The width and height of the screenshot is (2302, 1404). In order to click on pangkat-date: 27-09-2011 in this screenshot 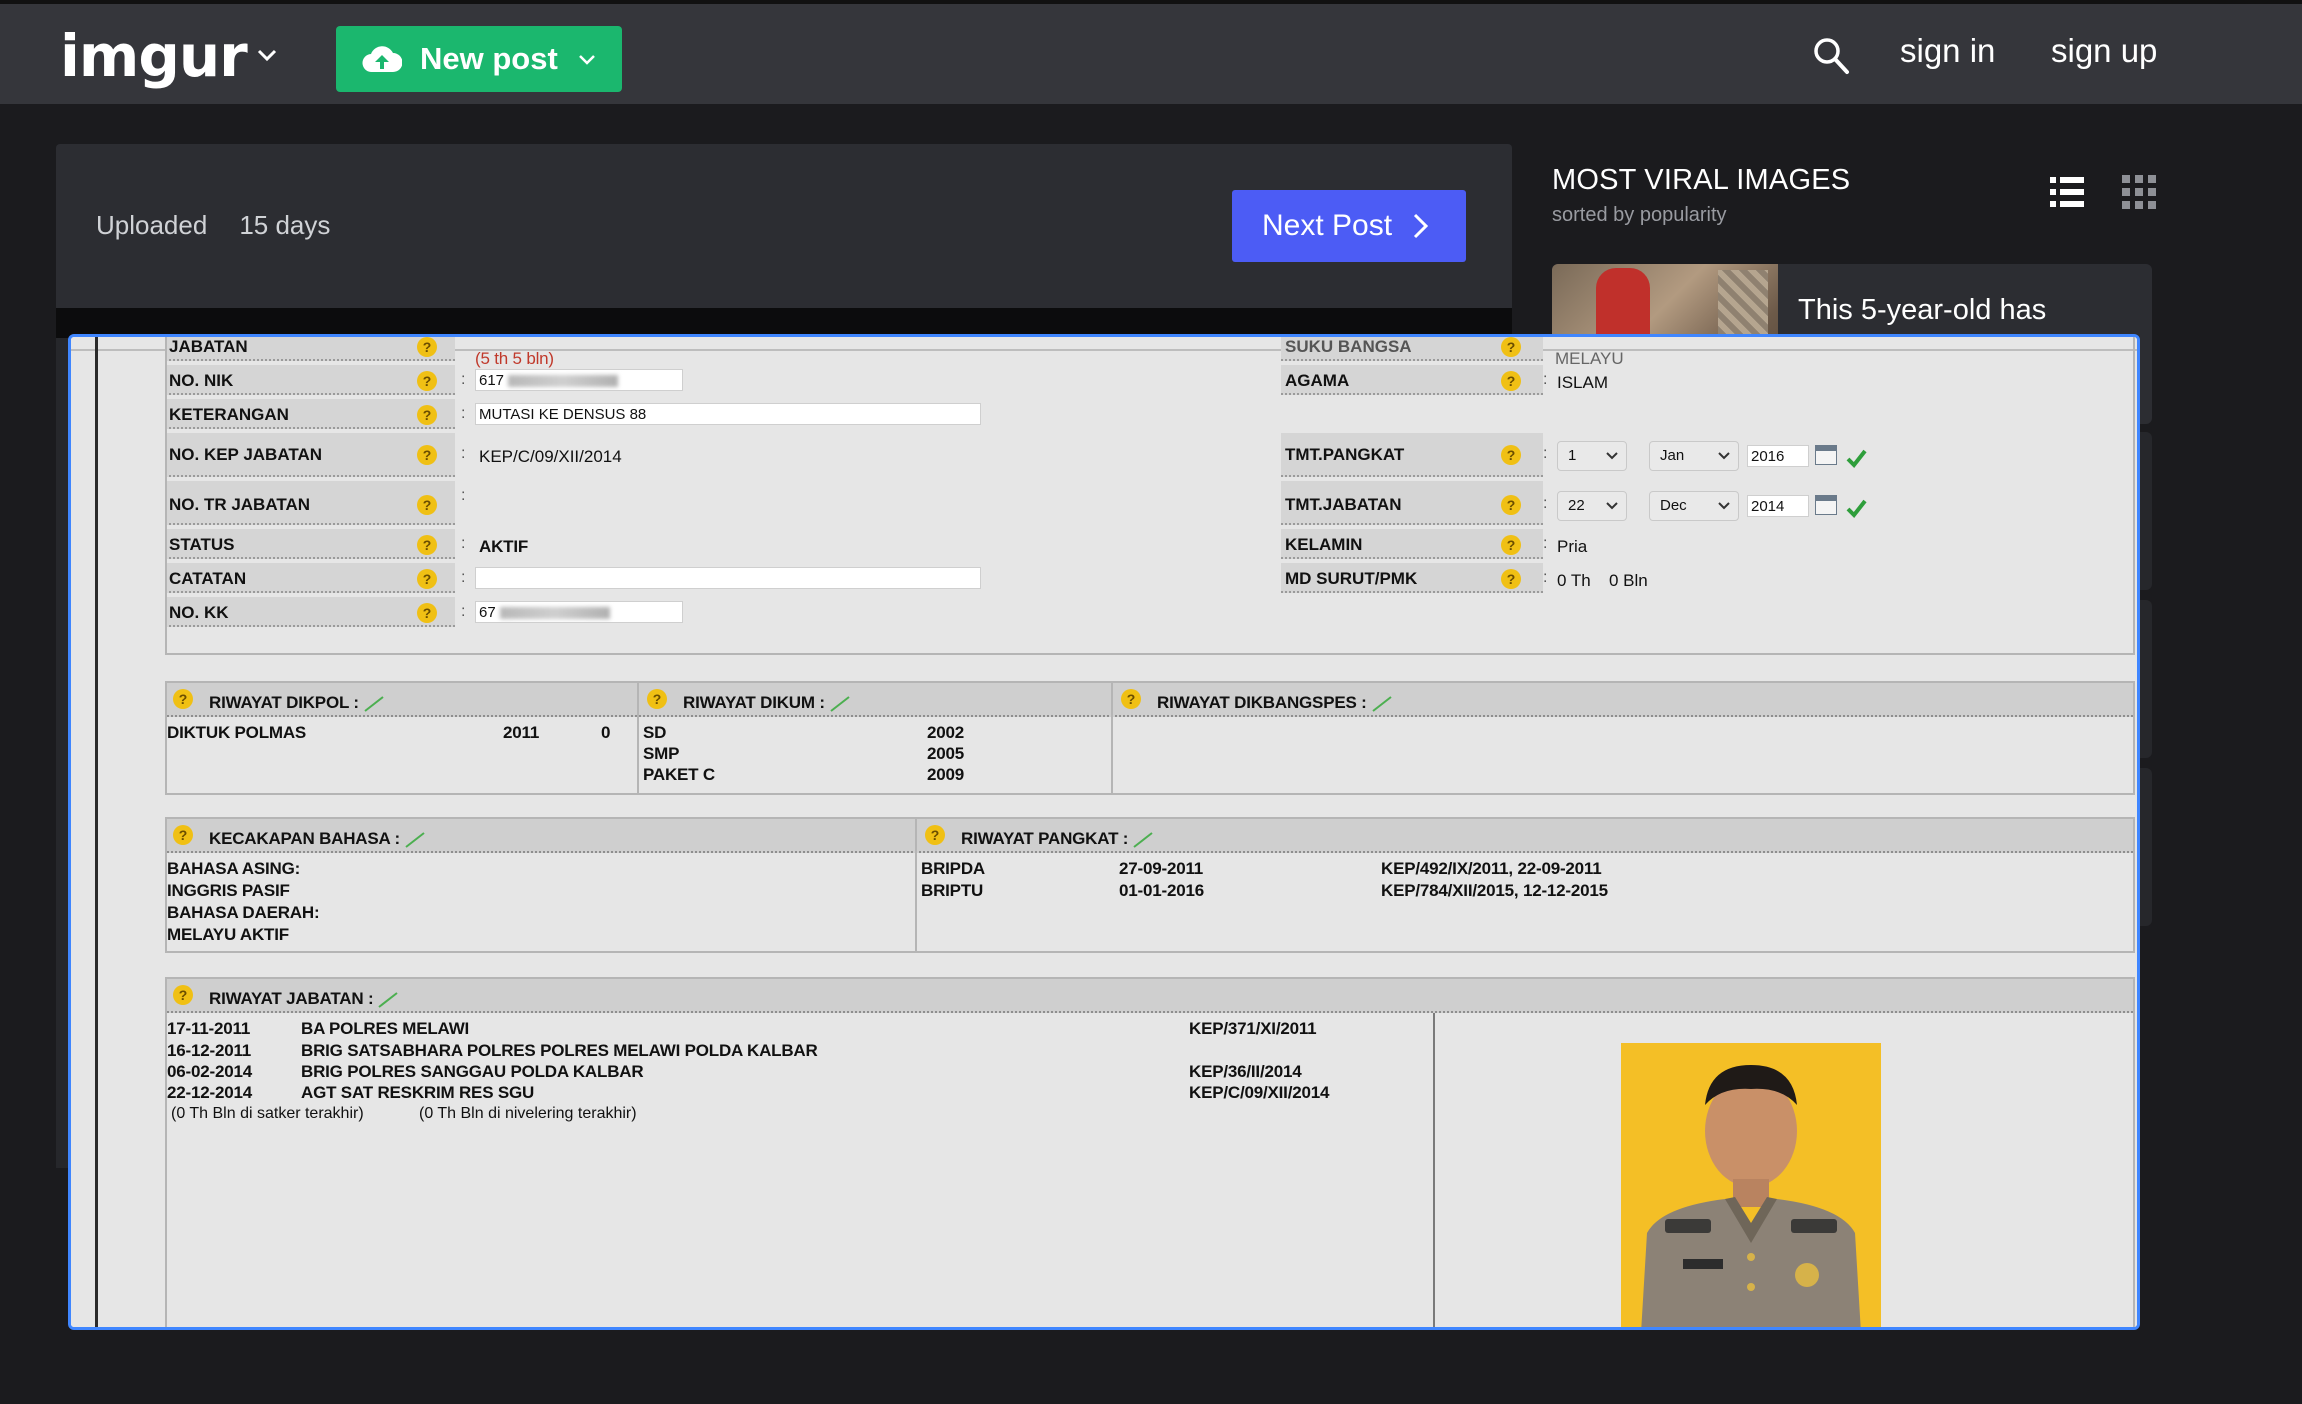, I will do `click(1161, 868)`.